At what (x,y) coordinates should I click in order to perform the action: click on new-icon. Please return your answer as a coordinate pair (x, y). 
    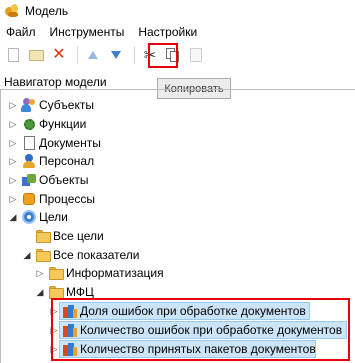
    Looking at the image, I should click on (13, 55).